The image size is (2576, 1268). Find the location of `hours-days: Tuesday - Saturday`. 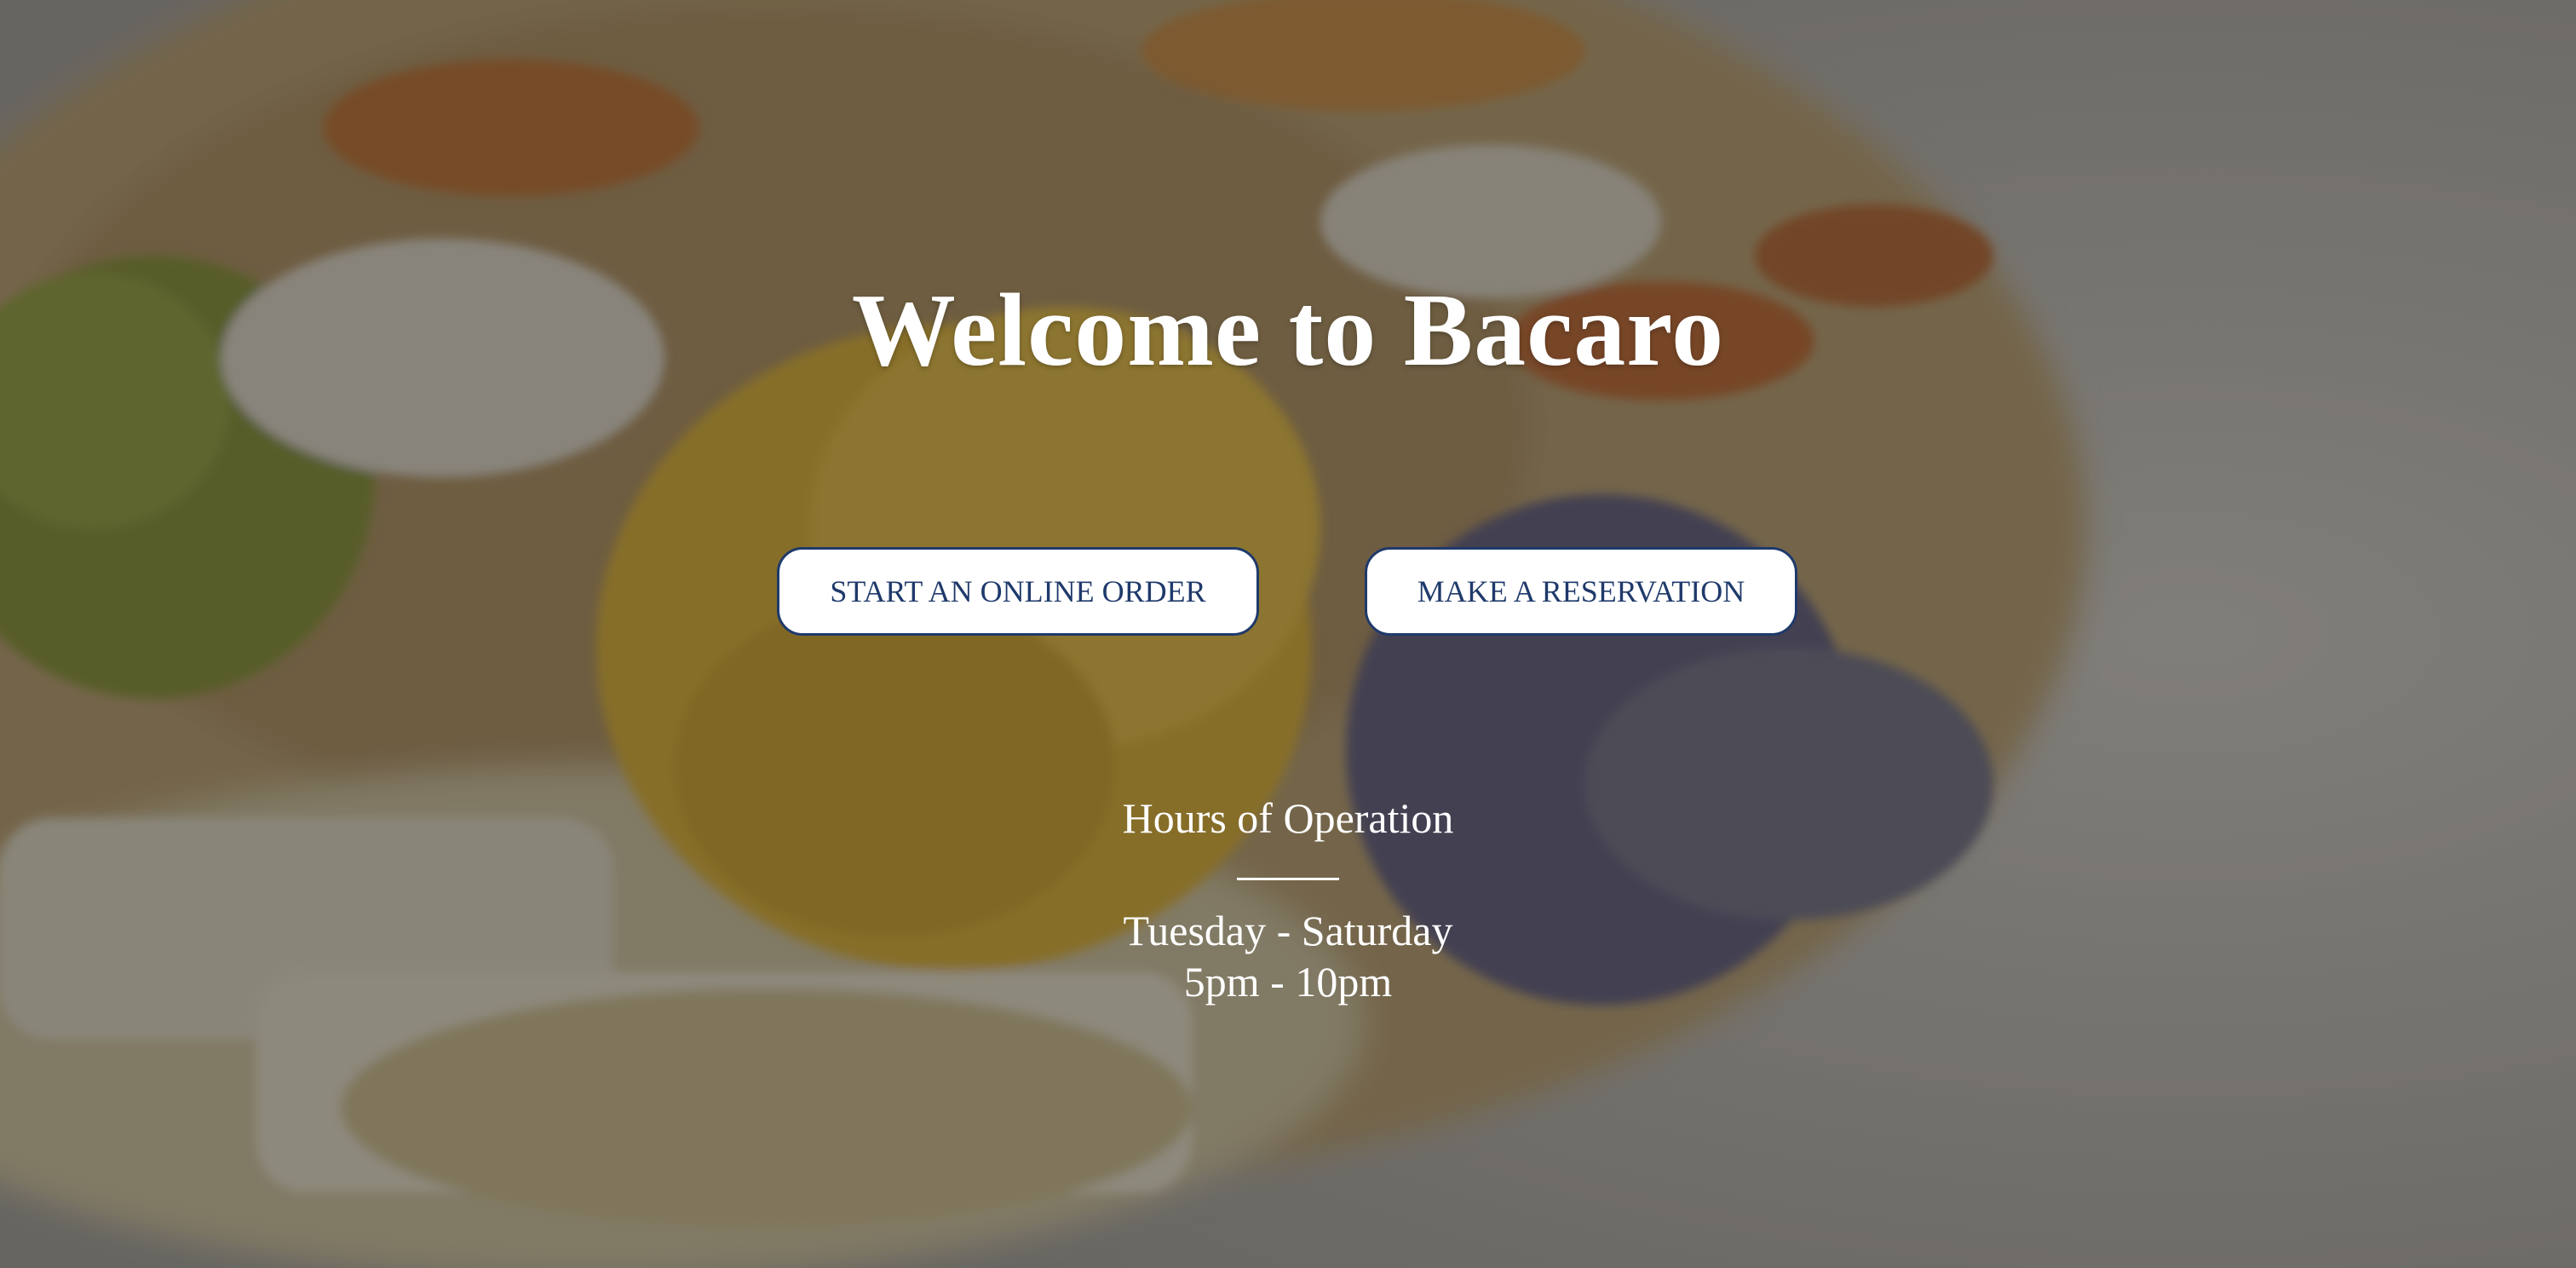

hours-days: Tuesday - Saturday is located at coordinates (1288, 930).